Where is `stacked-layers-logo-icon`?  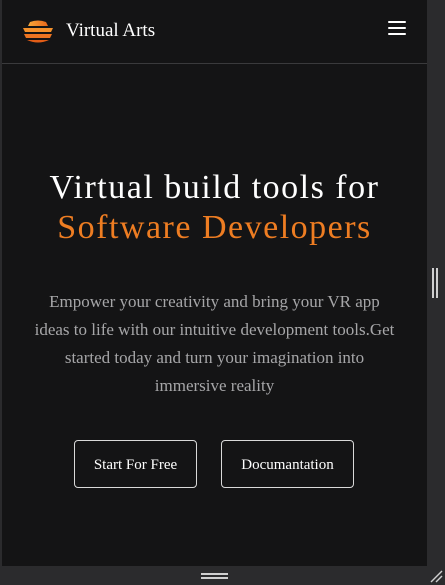 stacked-layers-logo-icon is located at coordinates (38, 32).